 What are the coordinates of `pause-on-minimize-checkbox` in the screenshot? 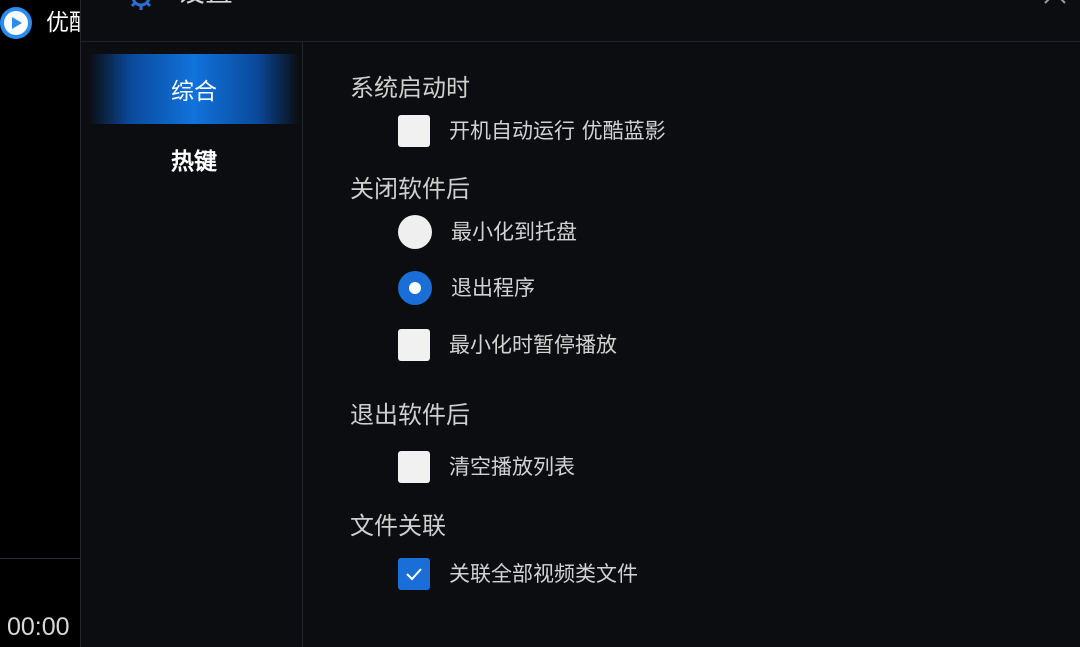 It's located at (414, 345).